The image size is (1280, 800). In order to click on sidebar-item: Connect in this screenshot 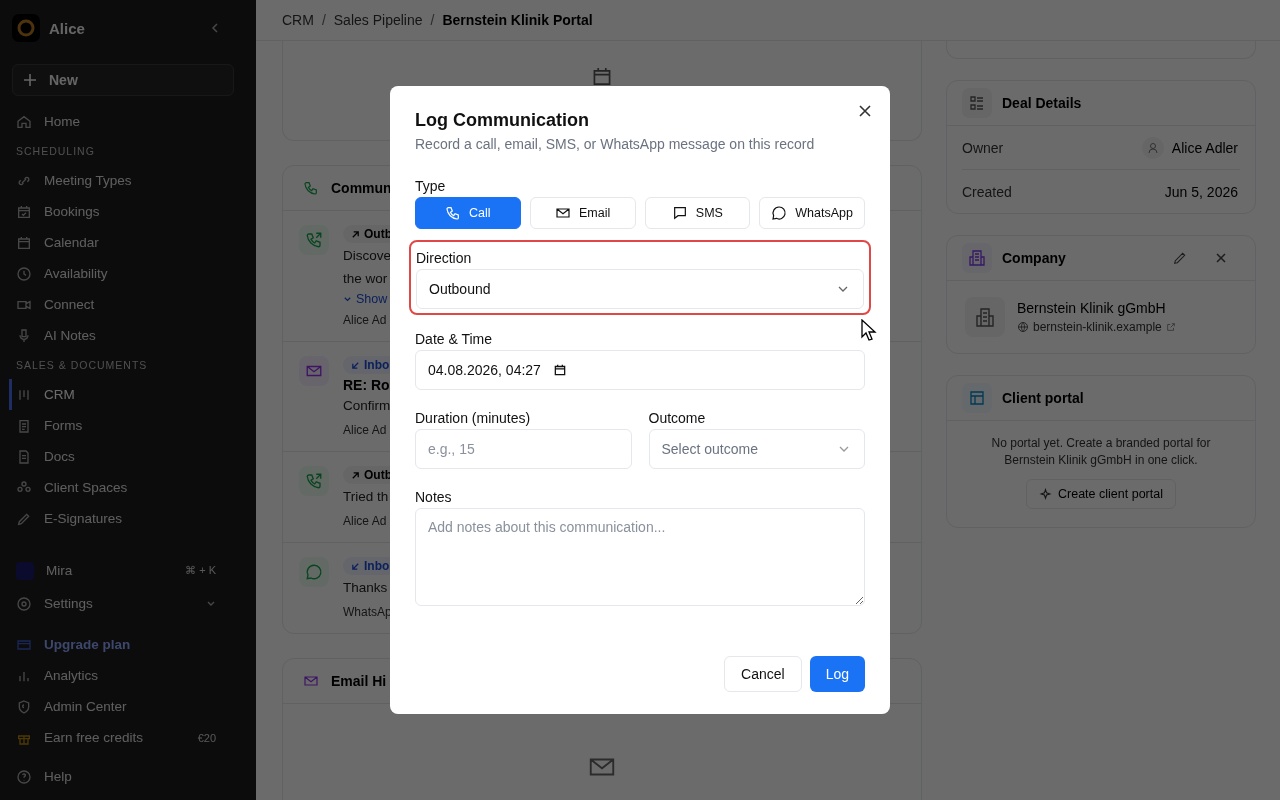, I will do `click(126, 304)`.